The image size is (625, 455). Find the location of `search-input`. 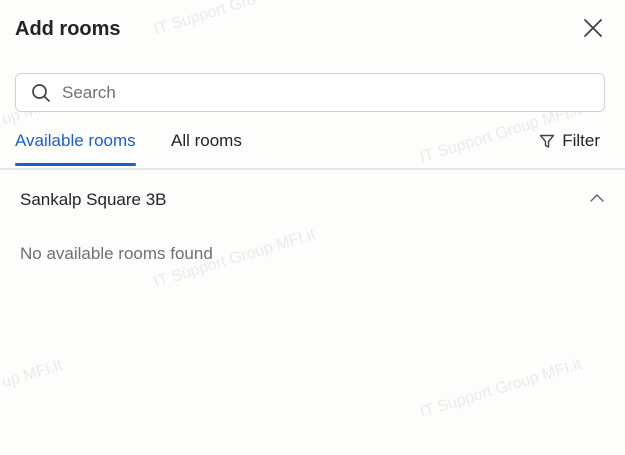

search-input is located at coordinates (333, 92).